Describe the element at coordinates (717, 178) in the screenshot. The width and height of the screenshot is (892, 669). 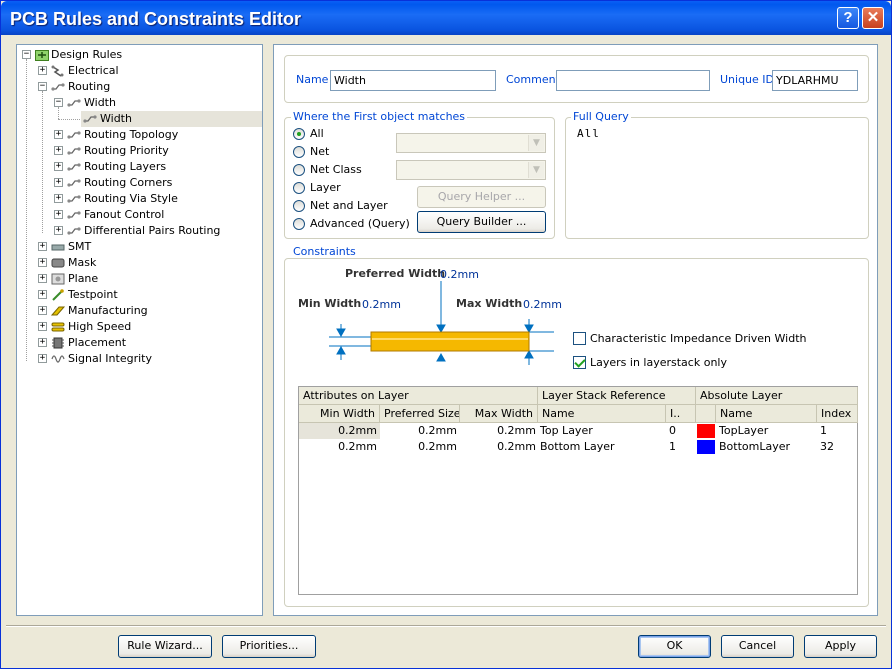
I see `full-query-group` at that location.